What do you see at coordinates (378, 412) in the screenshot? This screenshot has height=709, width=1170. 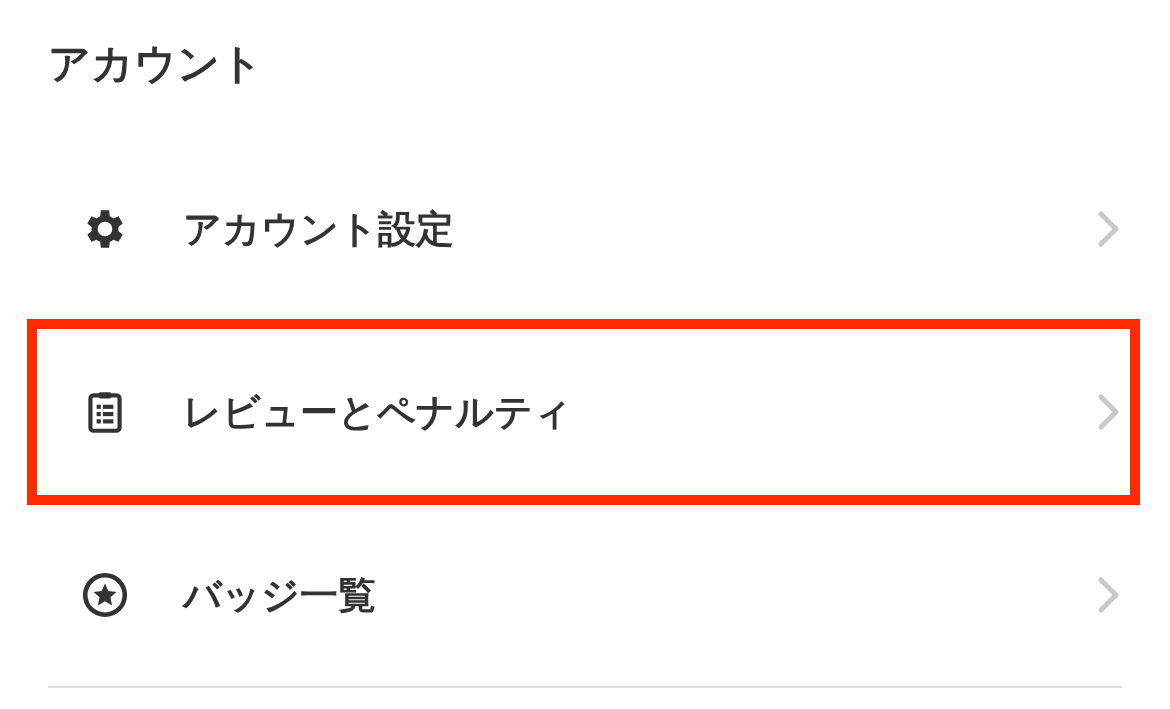 I see `menu-item-label: レビューとペナルティ` at bounding box center [378, 412].